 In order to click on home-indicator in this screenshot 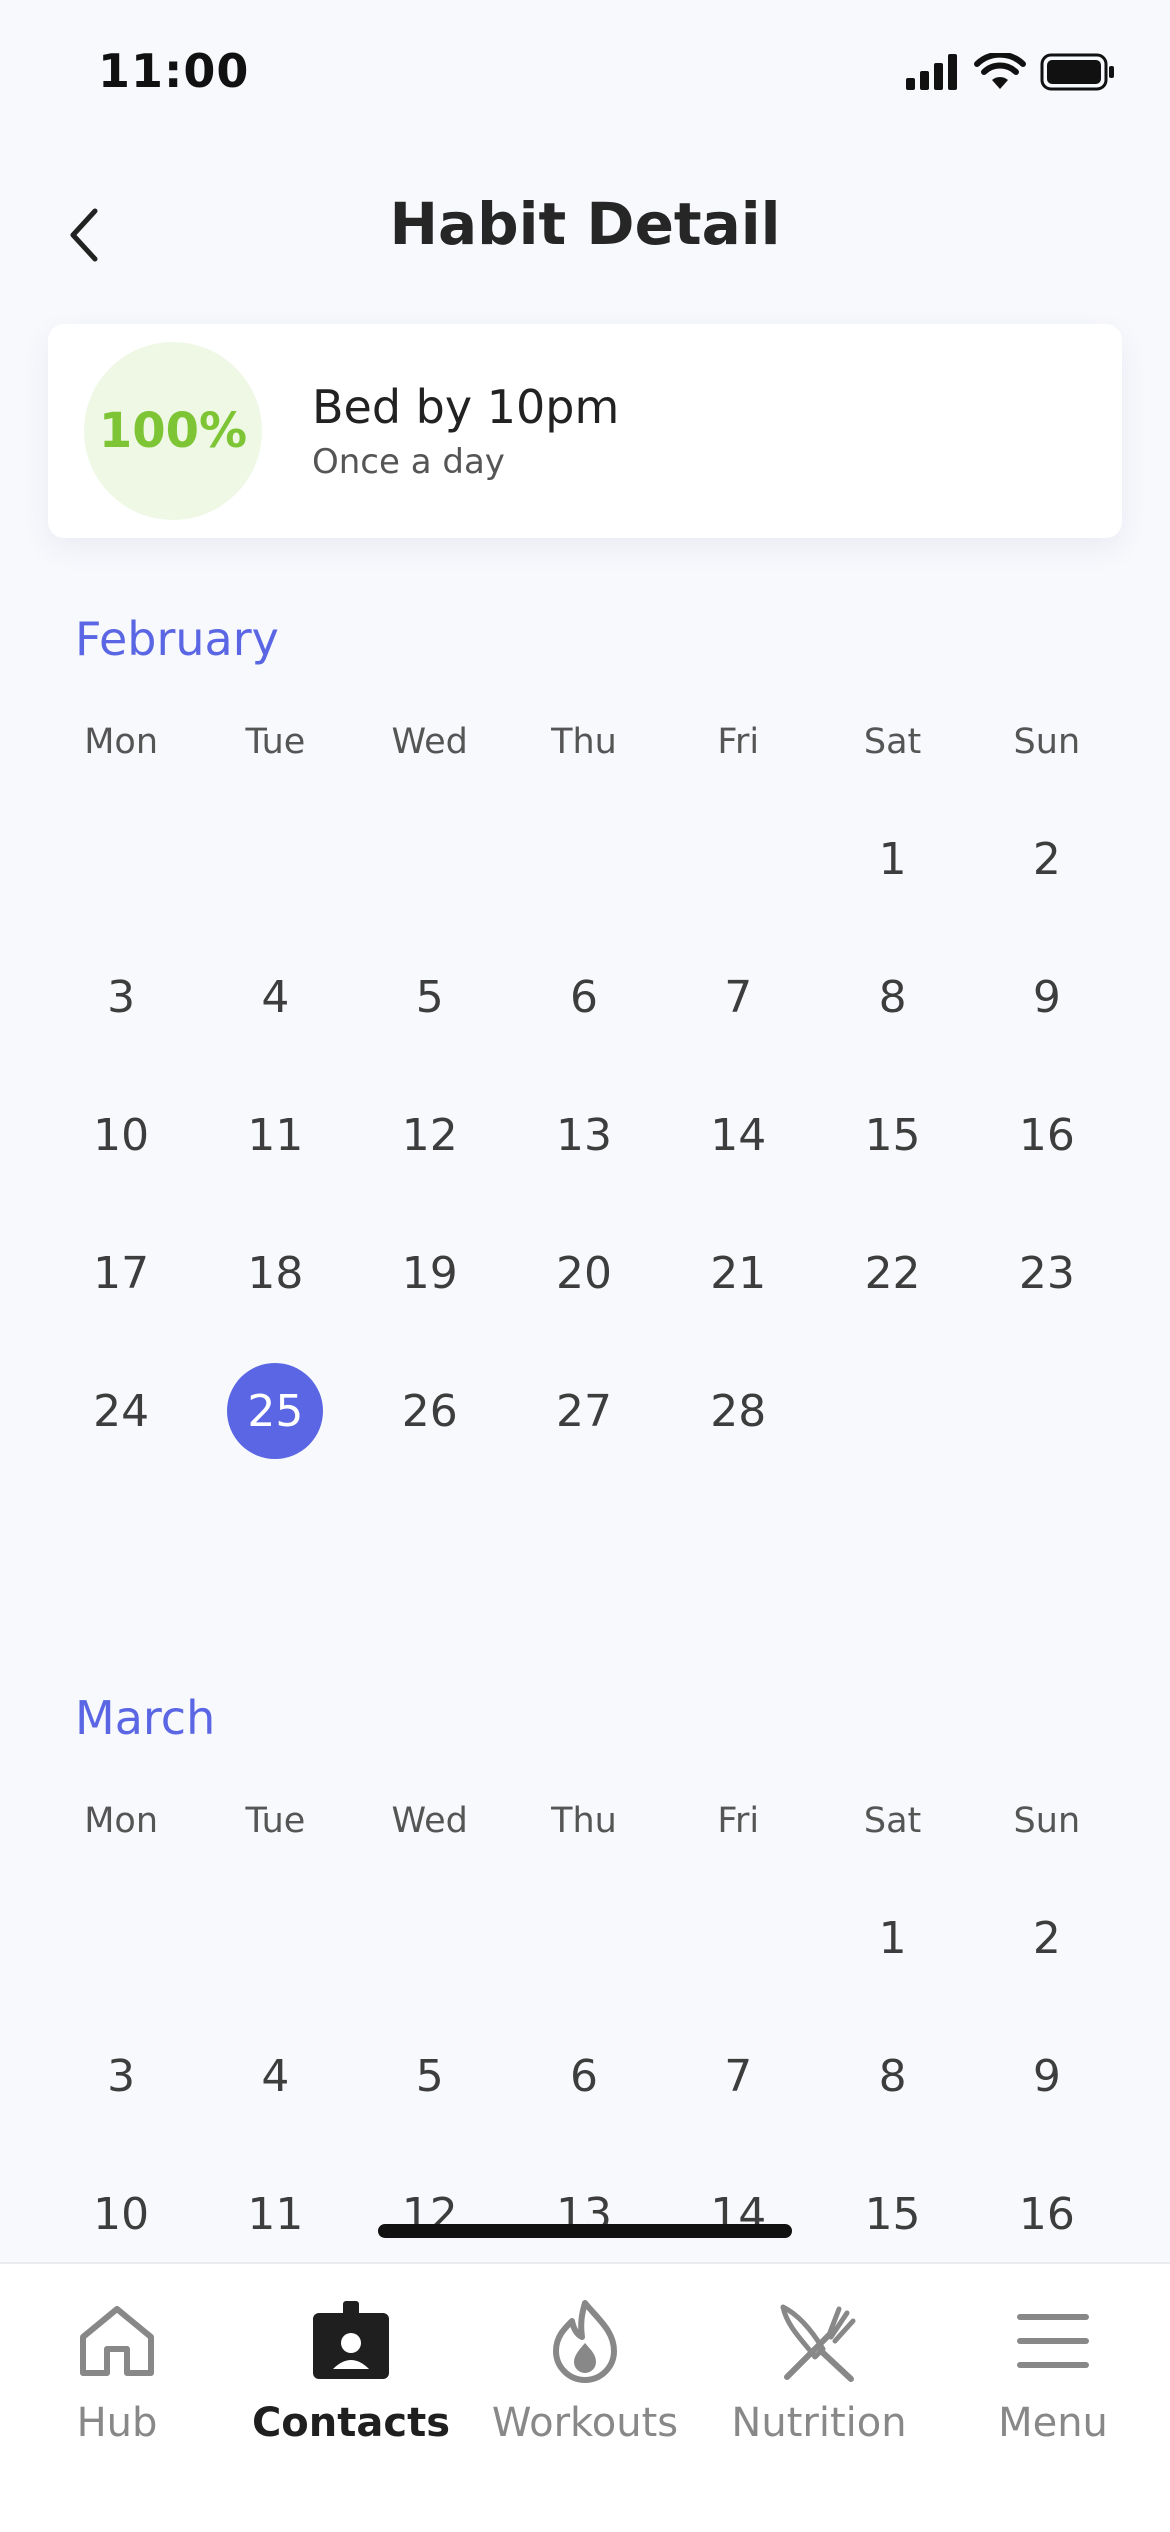, I will do `click(585, 2231)`.